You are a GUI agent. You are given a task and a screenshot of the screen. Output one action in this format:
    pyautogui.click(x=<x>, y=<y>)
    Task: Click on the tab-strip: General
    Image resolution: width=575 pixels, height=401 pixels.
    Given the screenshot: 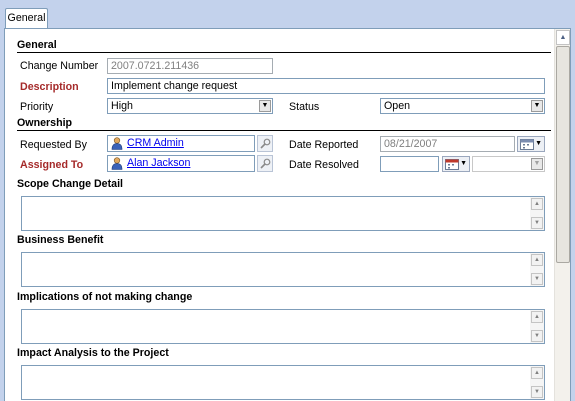 What is the action you would take?
    pyautogui.click(x=287, y=14)
    